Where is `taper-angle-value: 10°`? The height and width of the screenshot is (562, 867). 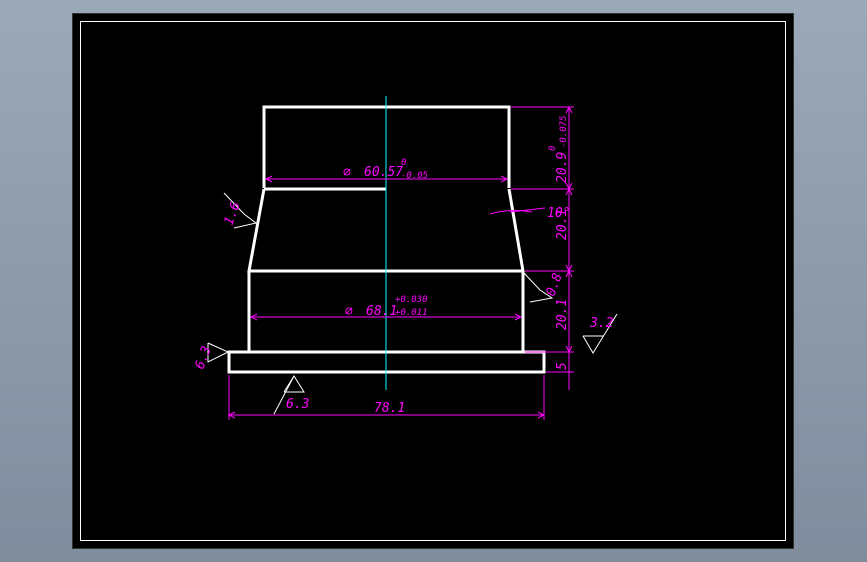
taper-angle-value: 10° is located at coordinates (558, 213).